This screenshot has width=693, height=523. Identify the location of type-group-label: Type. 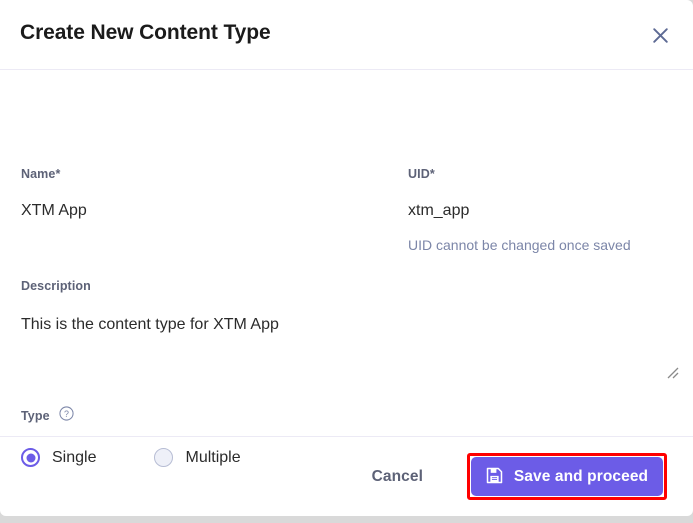
(35, 416).